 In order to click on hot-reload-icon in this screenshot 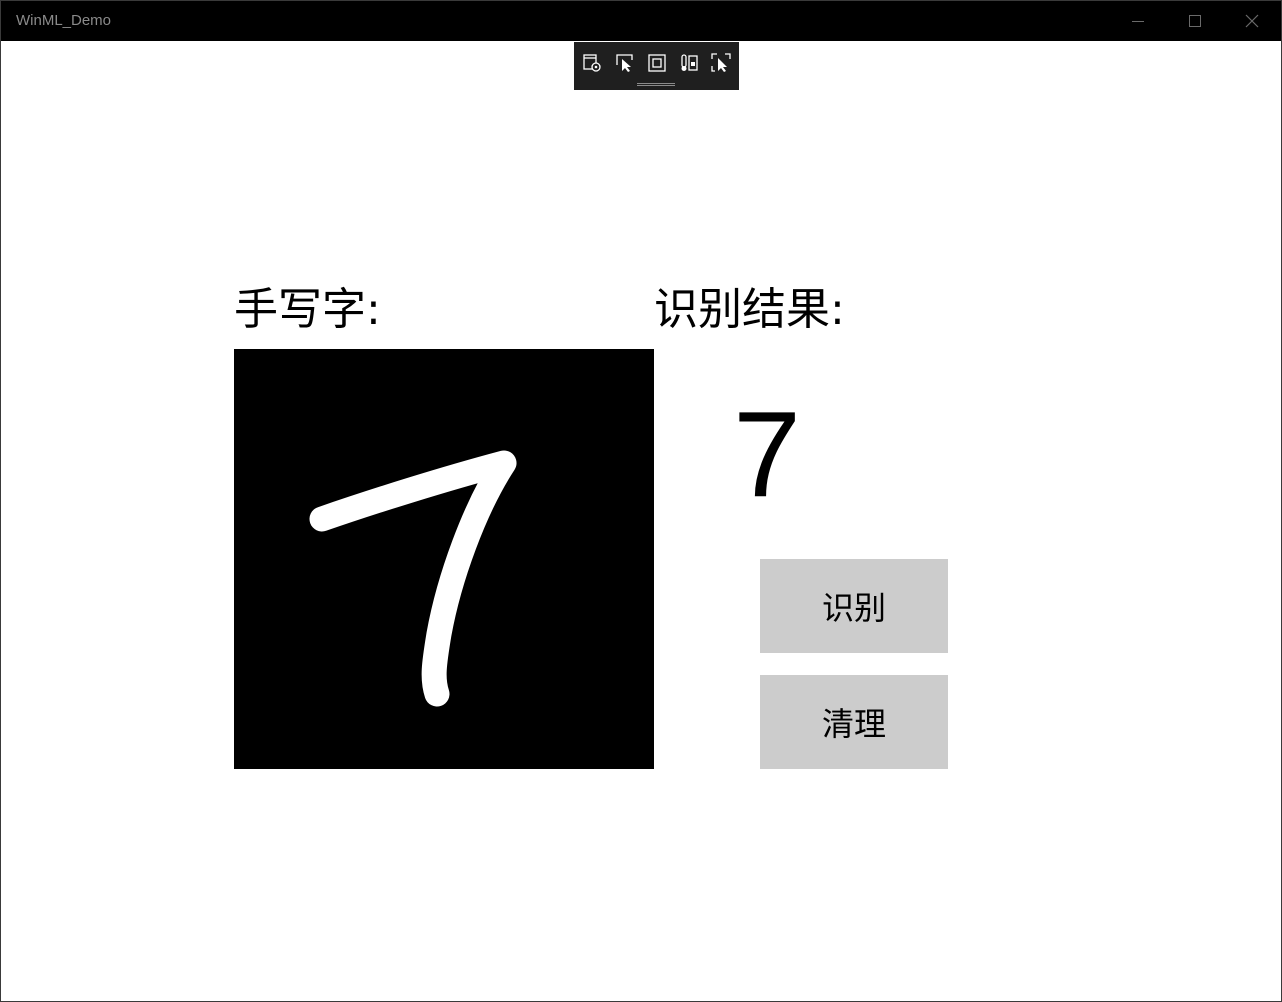, I will do `click(721, 62)`.